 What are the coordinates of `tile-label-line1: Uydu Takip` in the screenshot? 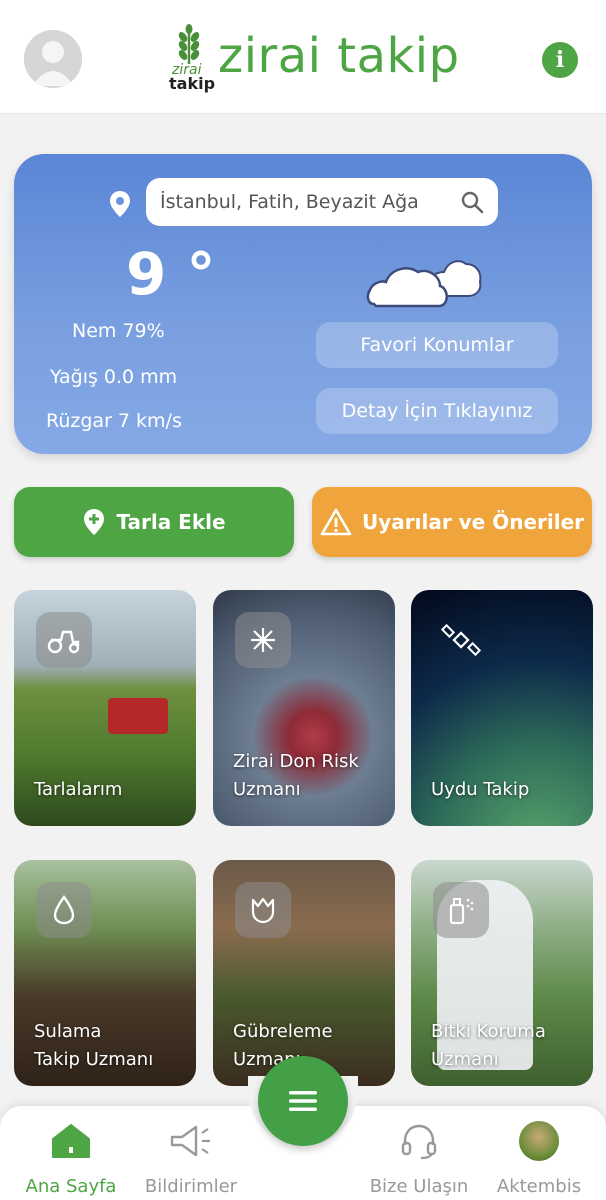 It's located at (480, 789).